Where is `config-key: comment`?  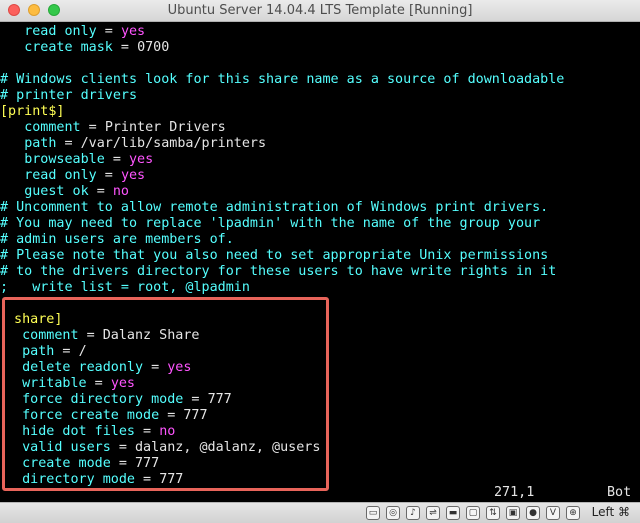
config-key: comment is located at coordinates (52, 127).